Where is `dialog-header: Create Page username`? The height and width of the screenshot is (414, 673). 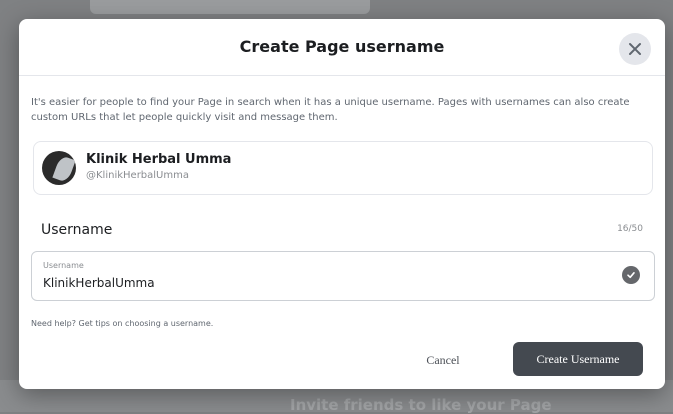
dialog-header: Create Page username is located at coordinates (342, 47).